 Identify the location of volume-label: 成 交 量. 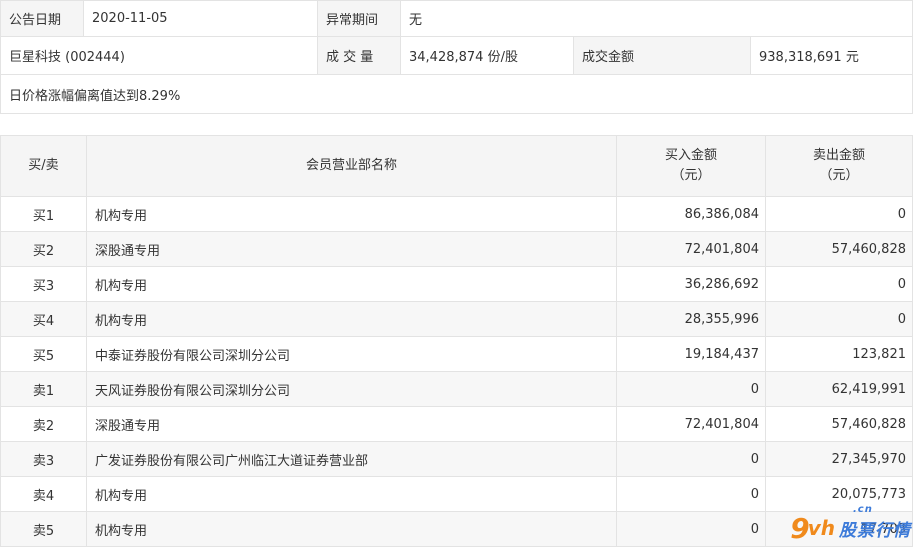
(359, 55).